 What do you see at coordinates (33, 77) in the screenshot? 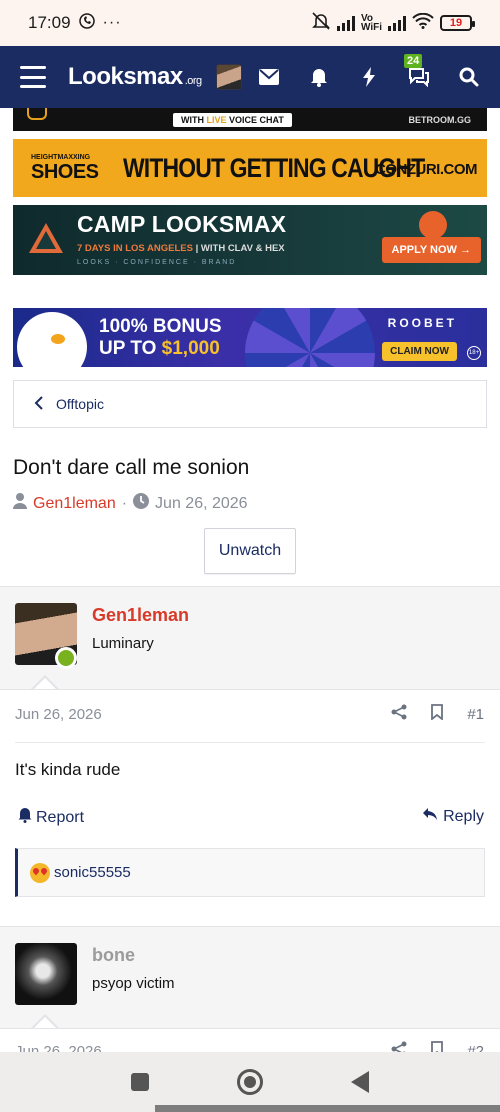
I see `menu-icon` at bounding box center [33, 77].